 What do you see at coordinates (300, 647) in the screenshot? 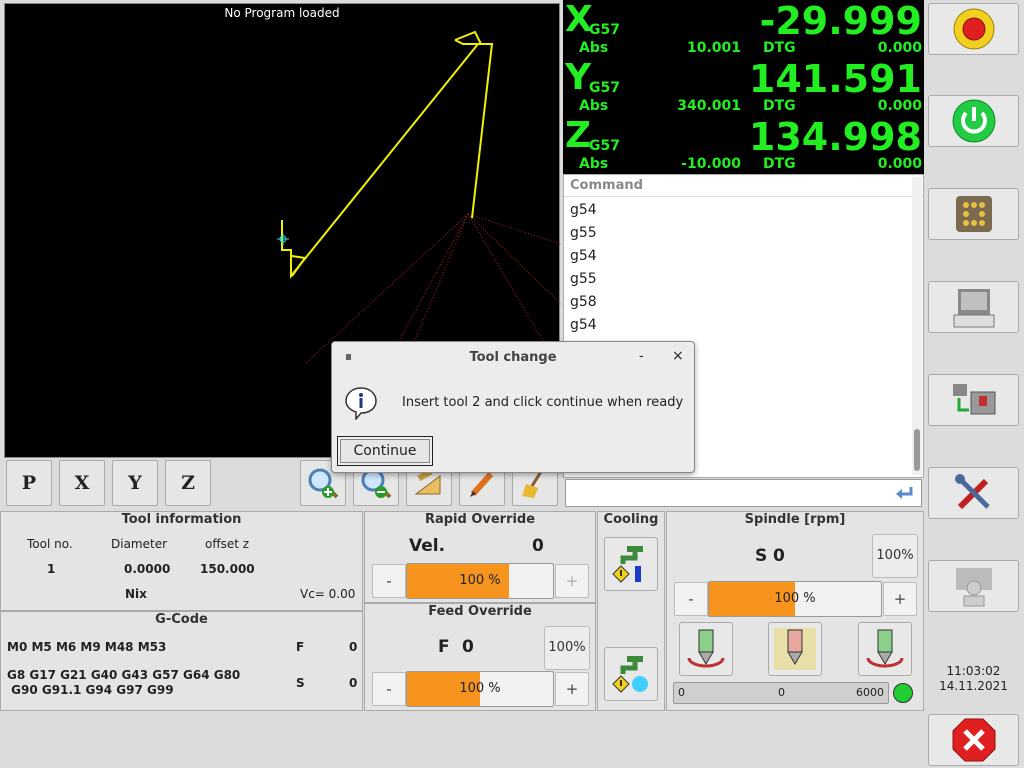
I see `feed-label: F` at bounding box center [300, 647].